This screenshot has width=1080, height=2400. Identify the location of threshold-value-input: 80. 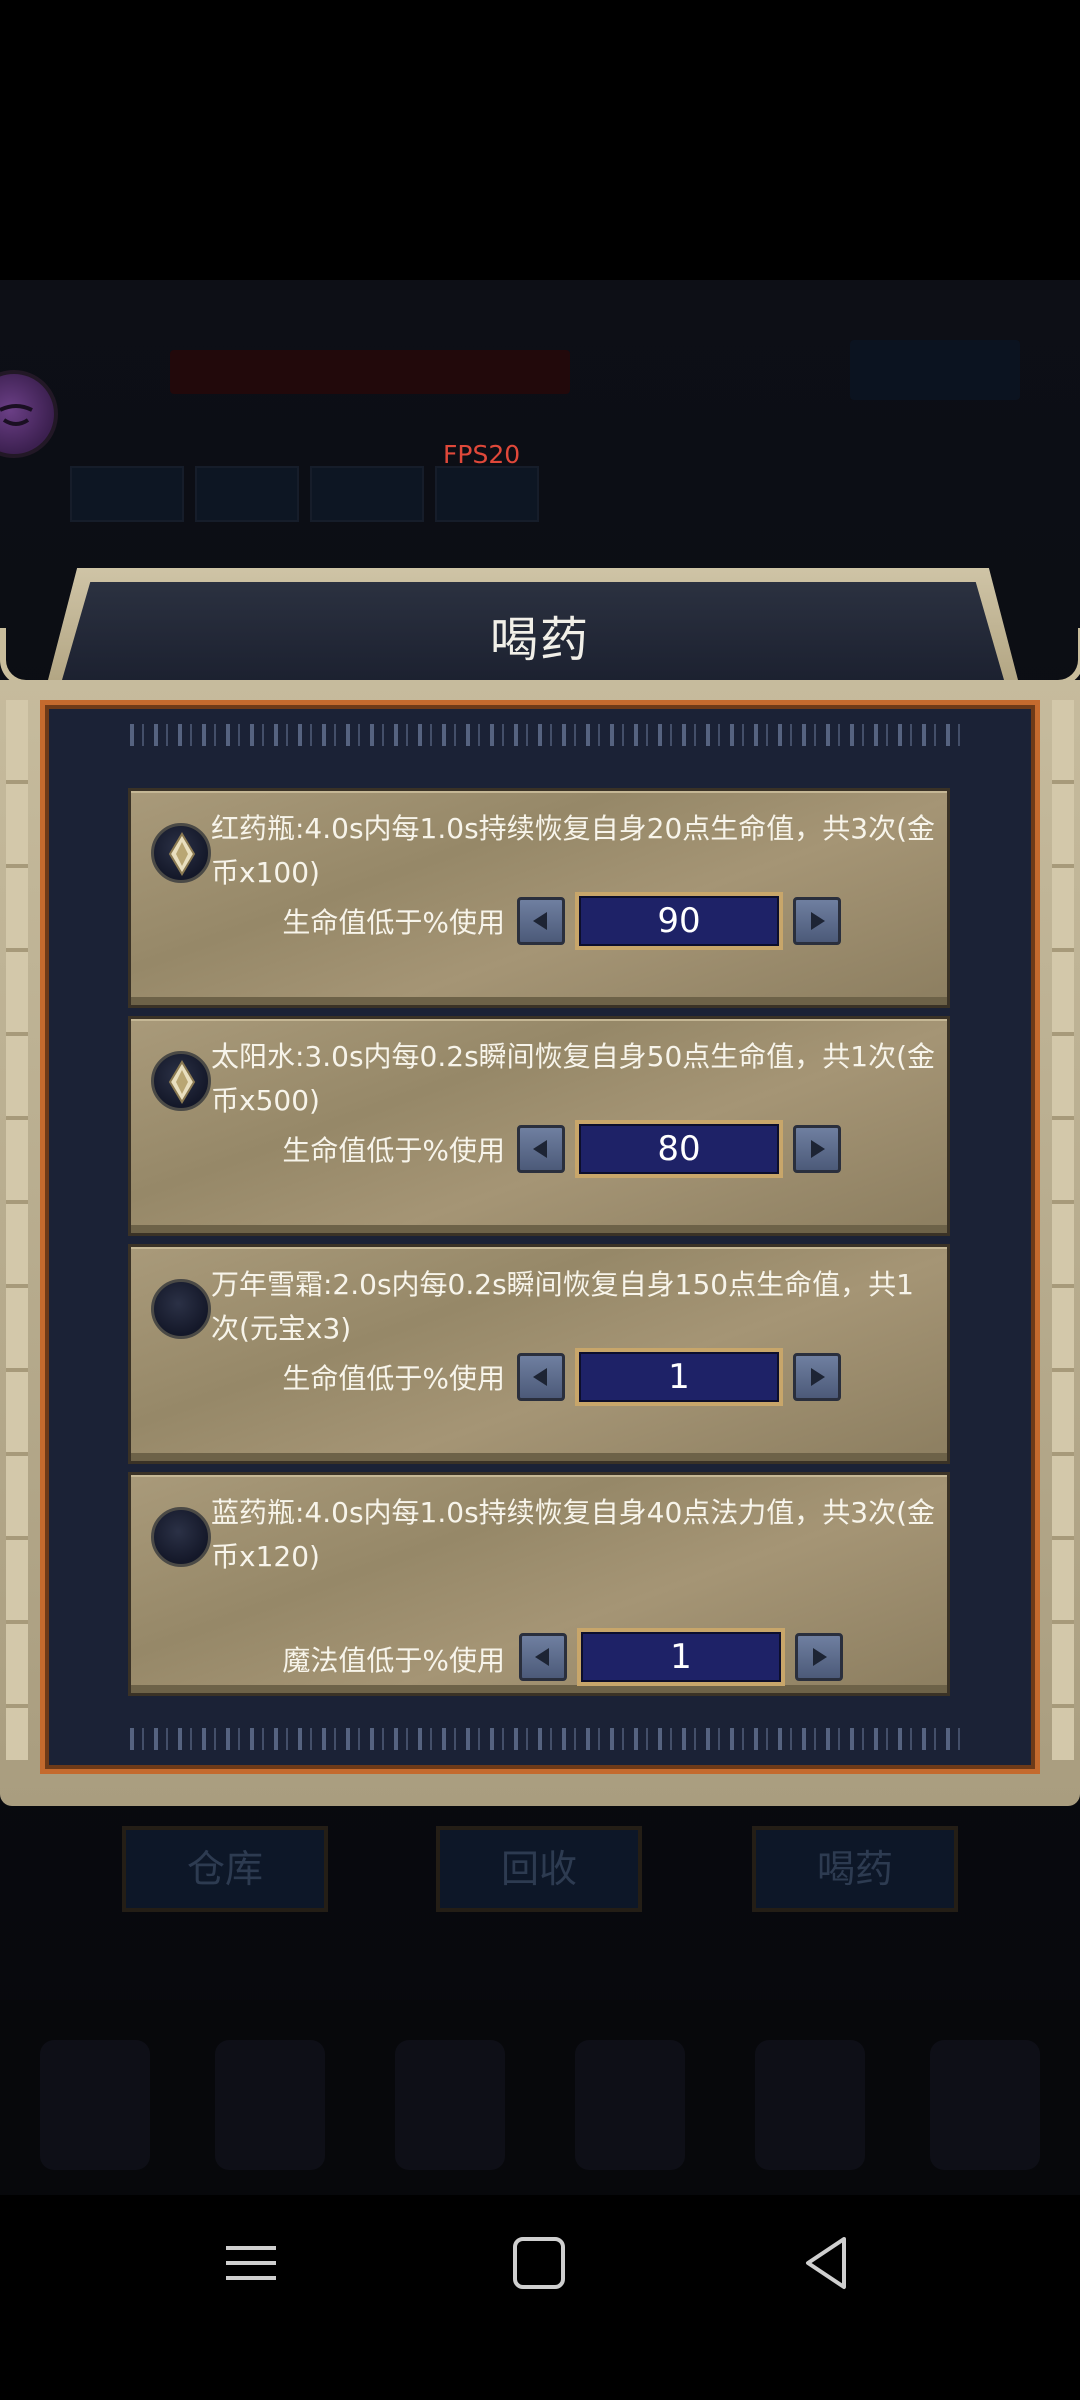
(679, 1149).